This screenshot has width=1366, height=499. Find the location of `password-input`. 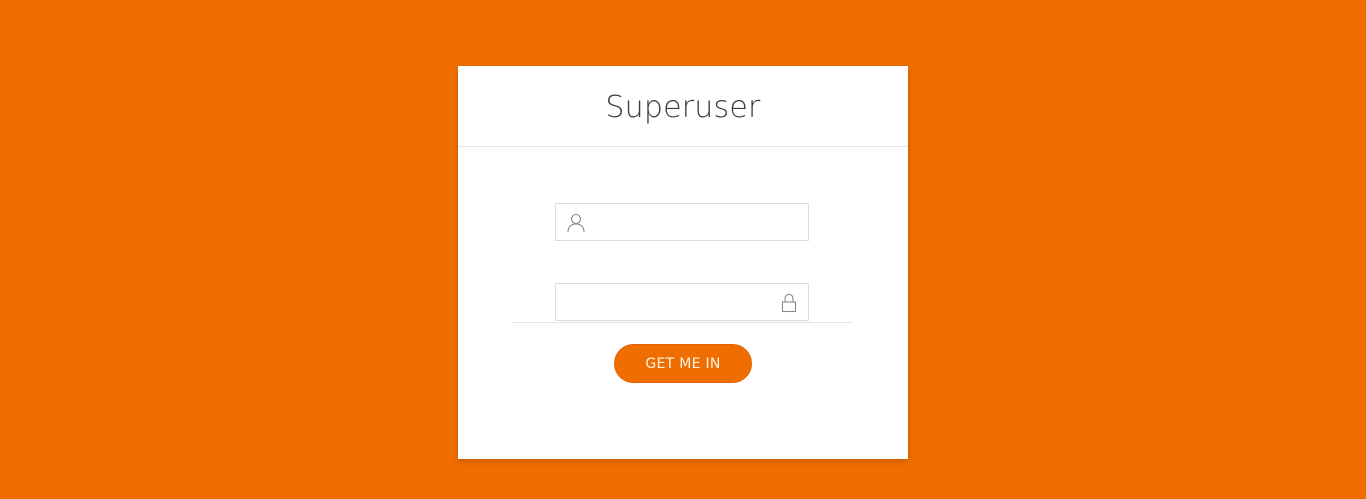

password-input is located at coordinates (682, 302).